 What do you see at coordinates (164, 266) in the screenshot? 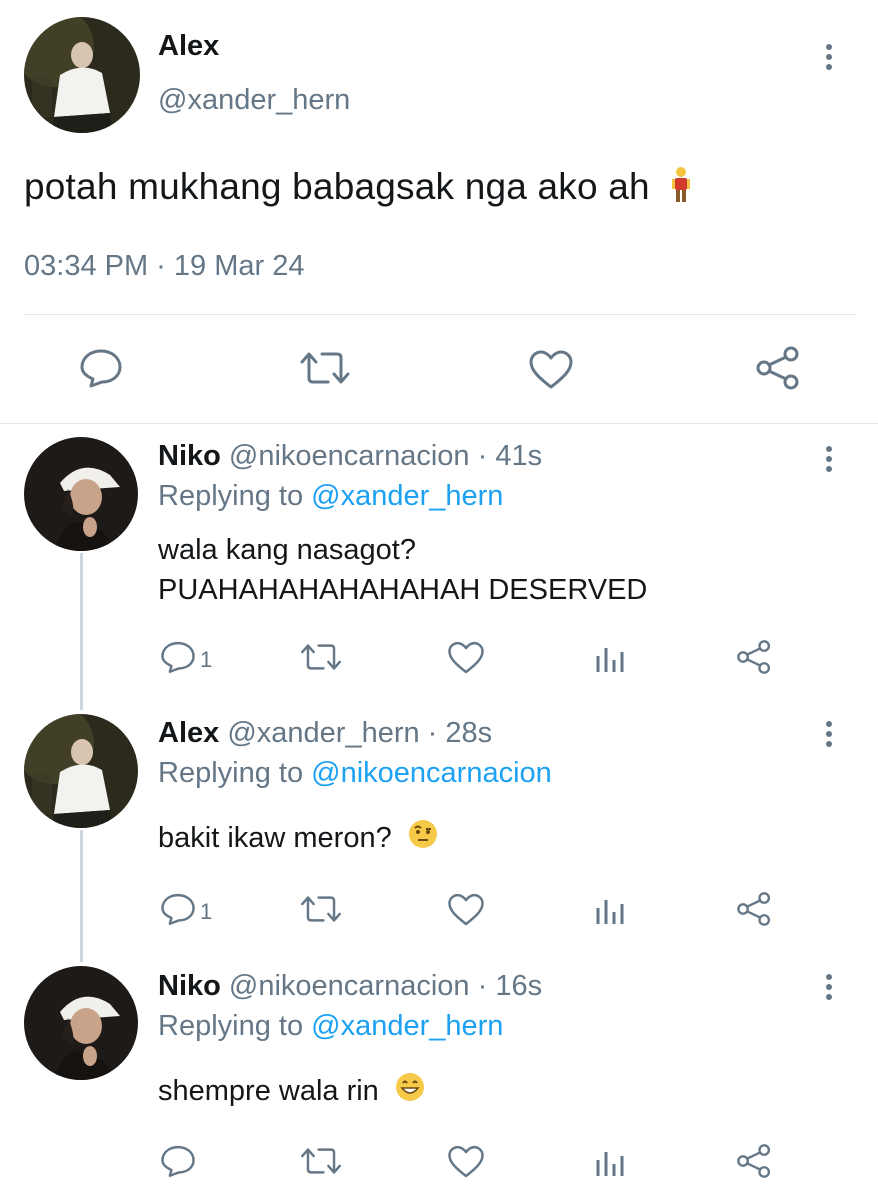
I see `tweet-timestamp: 03:34 PM · 19 Mar 24` at bounding box center [164, 266].